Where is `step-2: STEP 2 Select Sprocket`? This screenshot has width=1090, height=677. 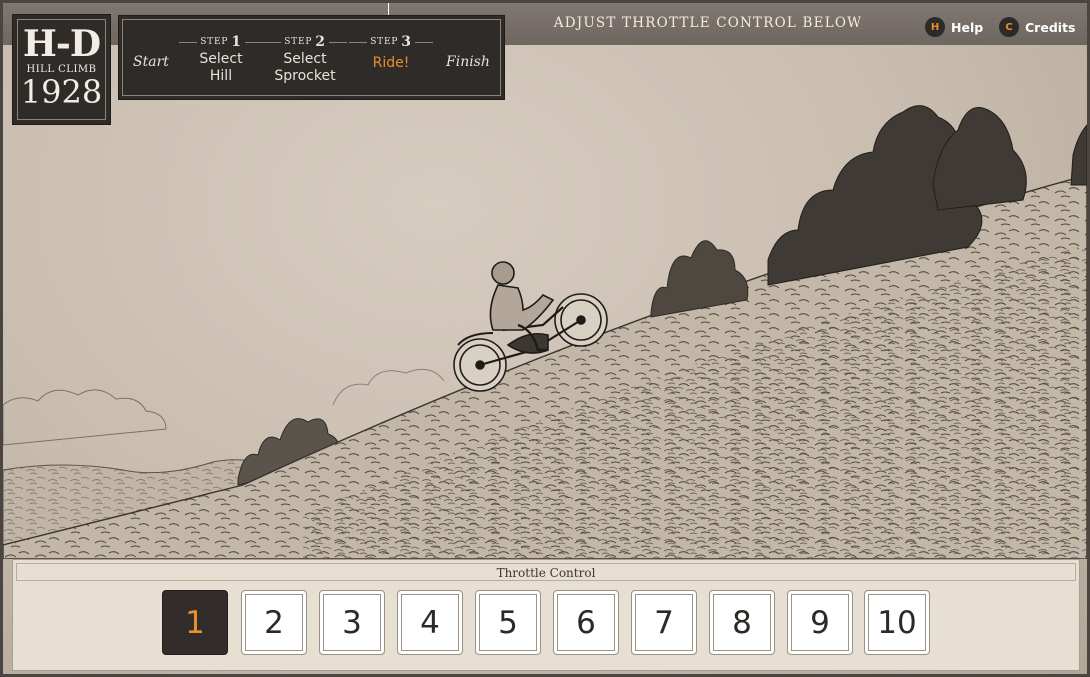 step-2: STEP 2 Select Sprocket is located at coordinates (305, 59).